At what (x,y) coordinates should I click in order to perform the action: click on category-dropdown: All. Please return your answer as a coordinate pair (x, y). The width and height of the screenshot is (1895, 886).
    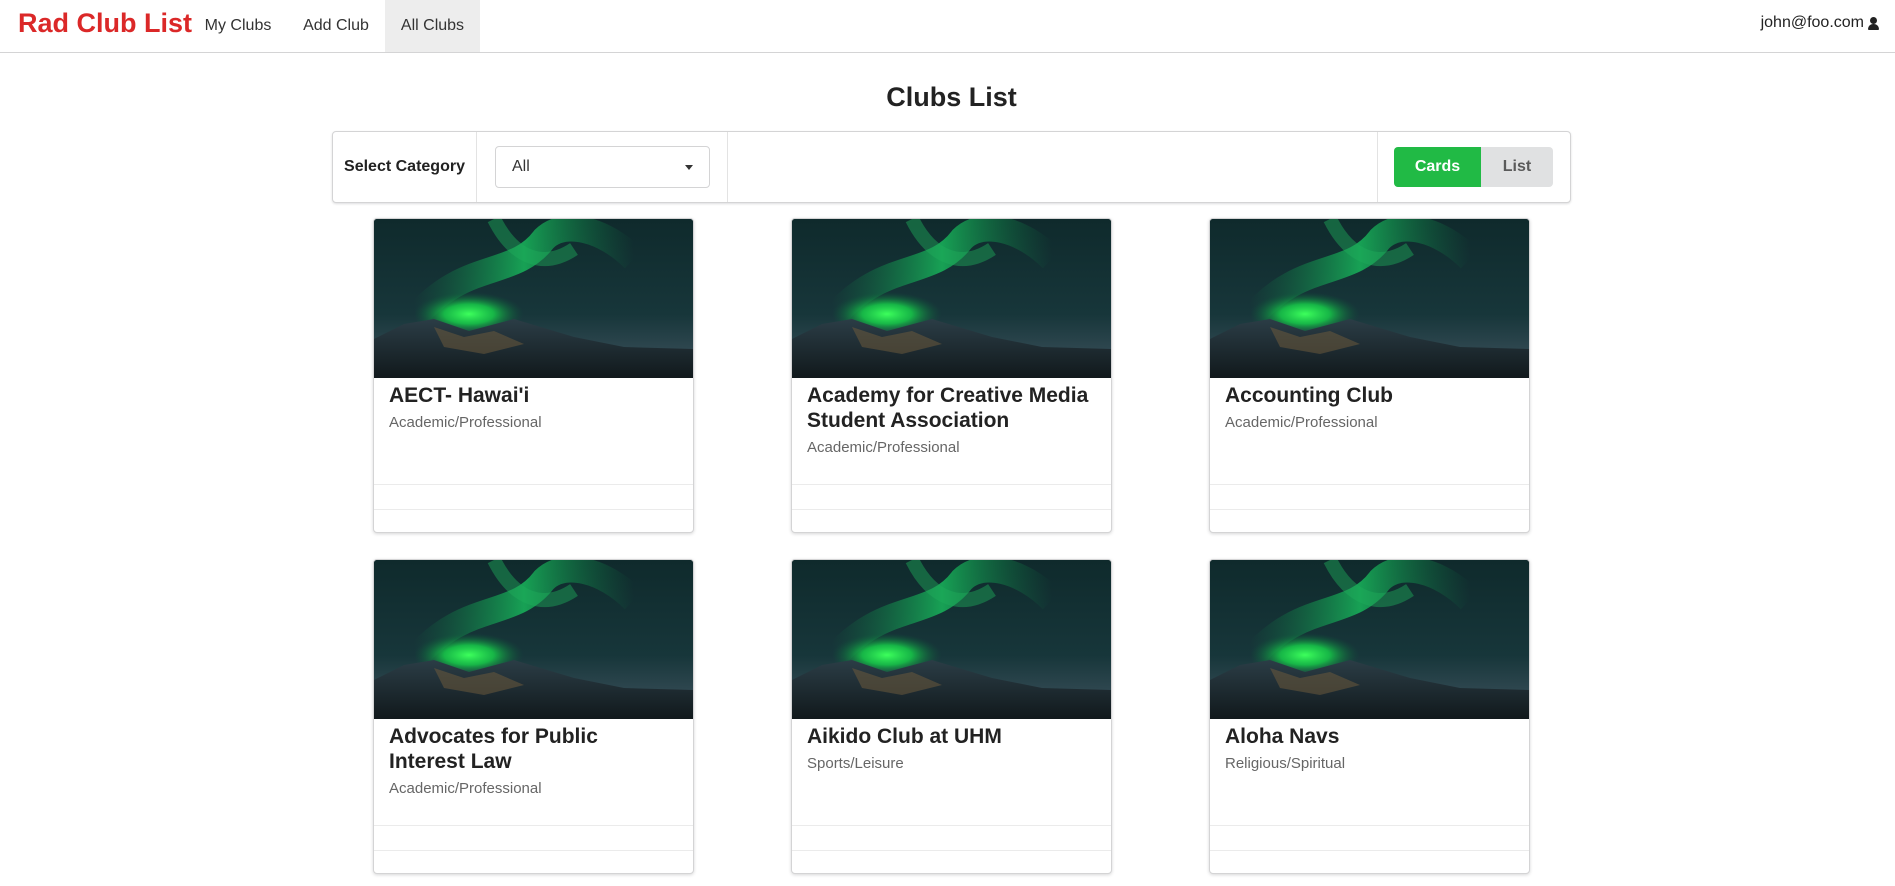
    Looking at the image, I should click on (602, 167).